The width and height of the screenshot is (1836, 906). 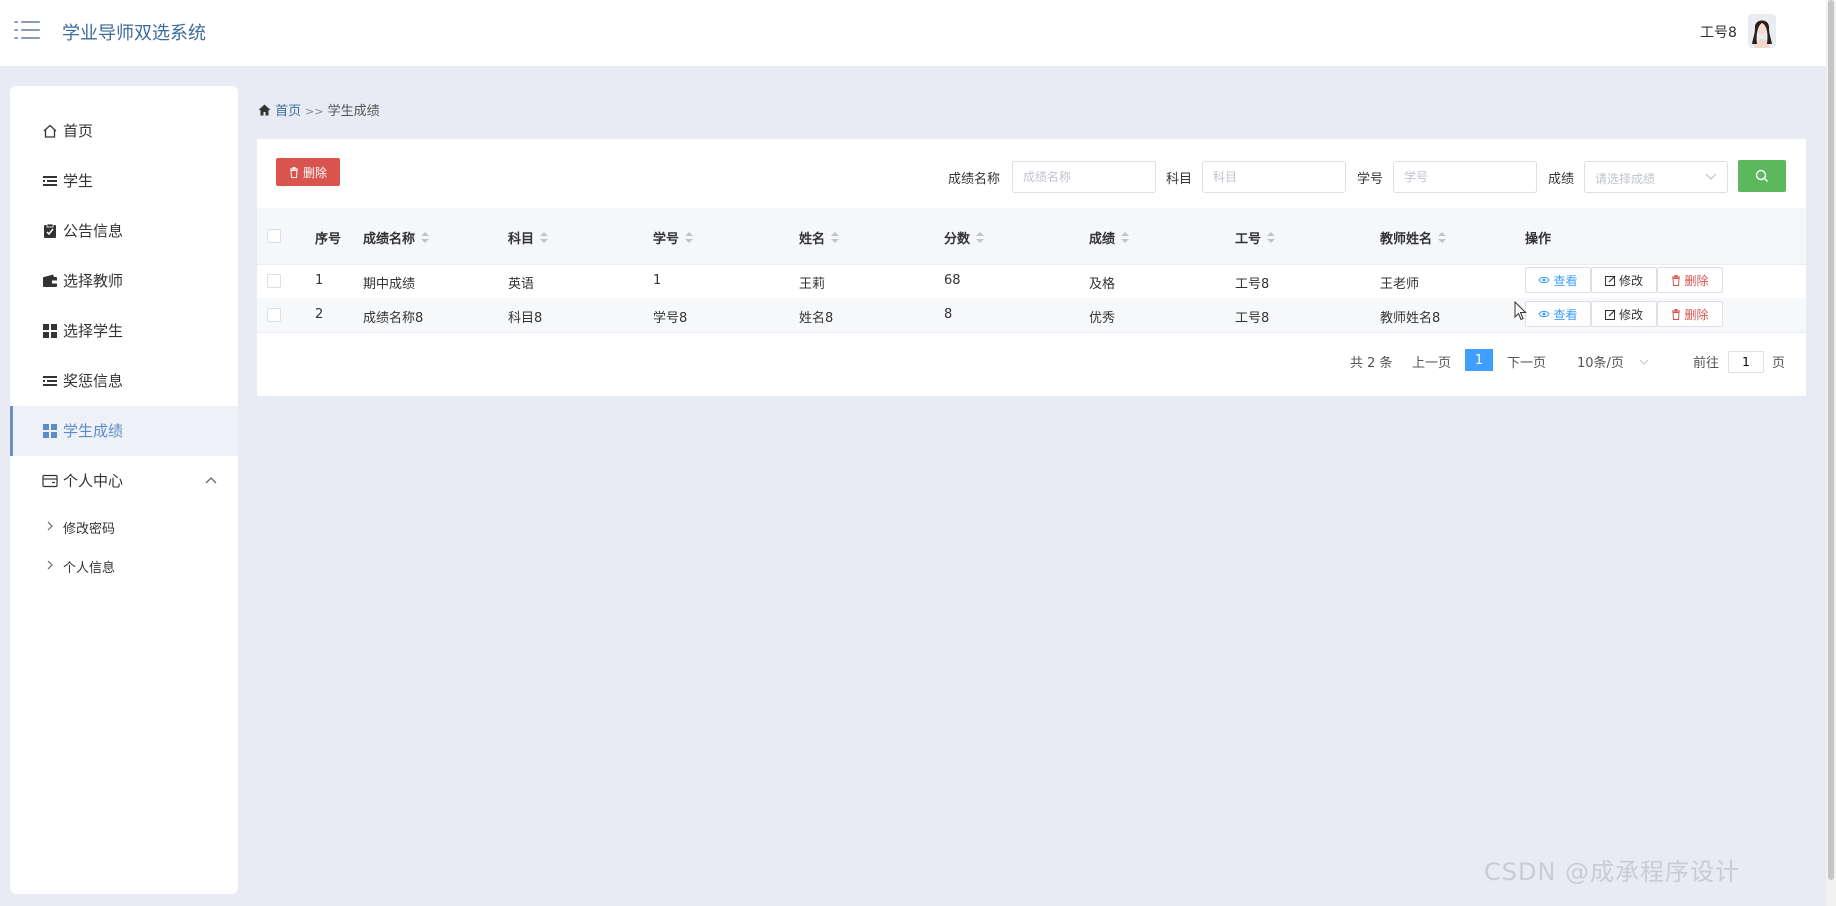 I want to click on column-header-actions: 操作, so click(x=1538, y=239).